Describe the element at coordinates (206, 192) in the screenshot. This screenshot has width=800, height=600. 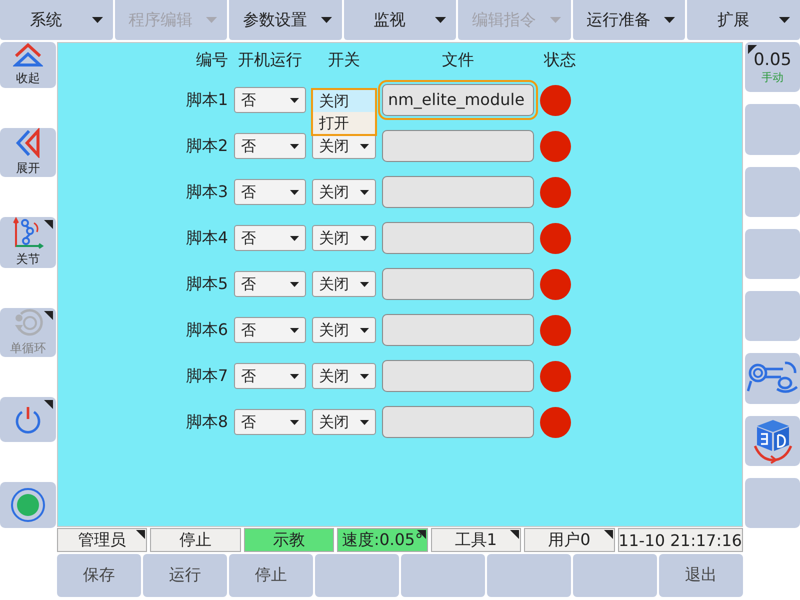
I see `script-name: 脚本3` at that location.